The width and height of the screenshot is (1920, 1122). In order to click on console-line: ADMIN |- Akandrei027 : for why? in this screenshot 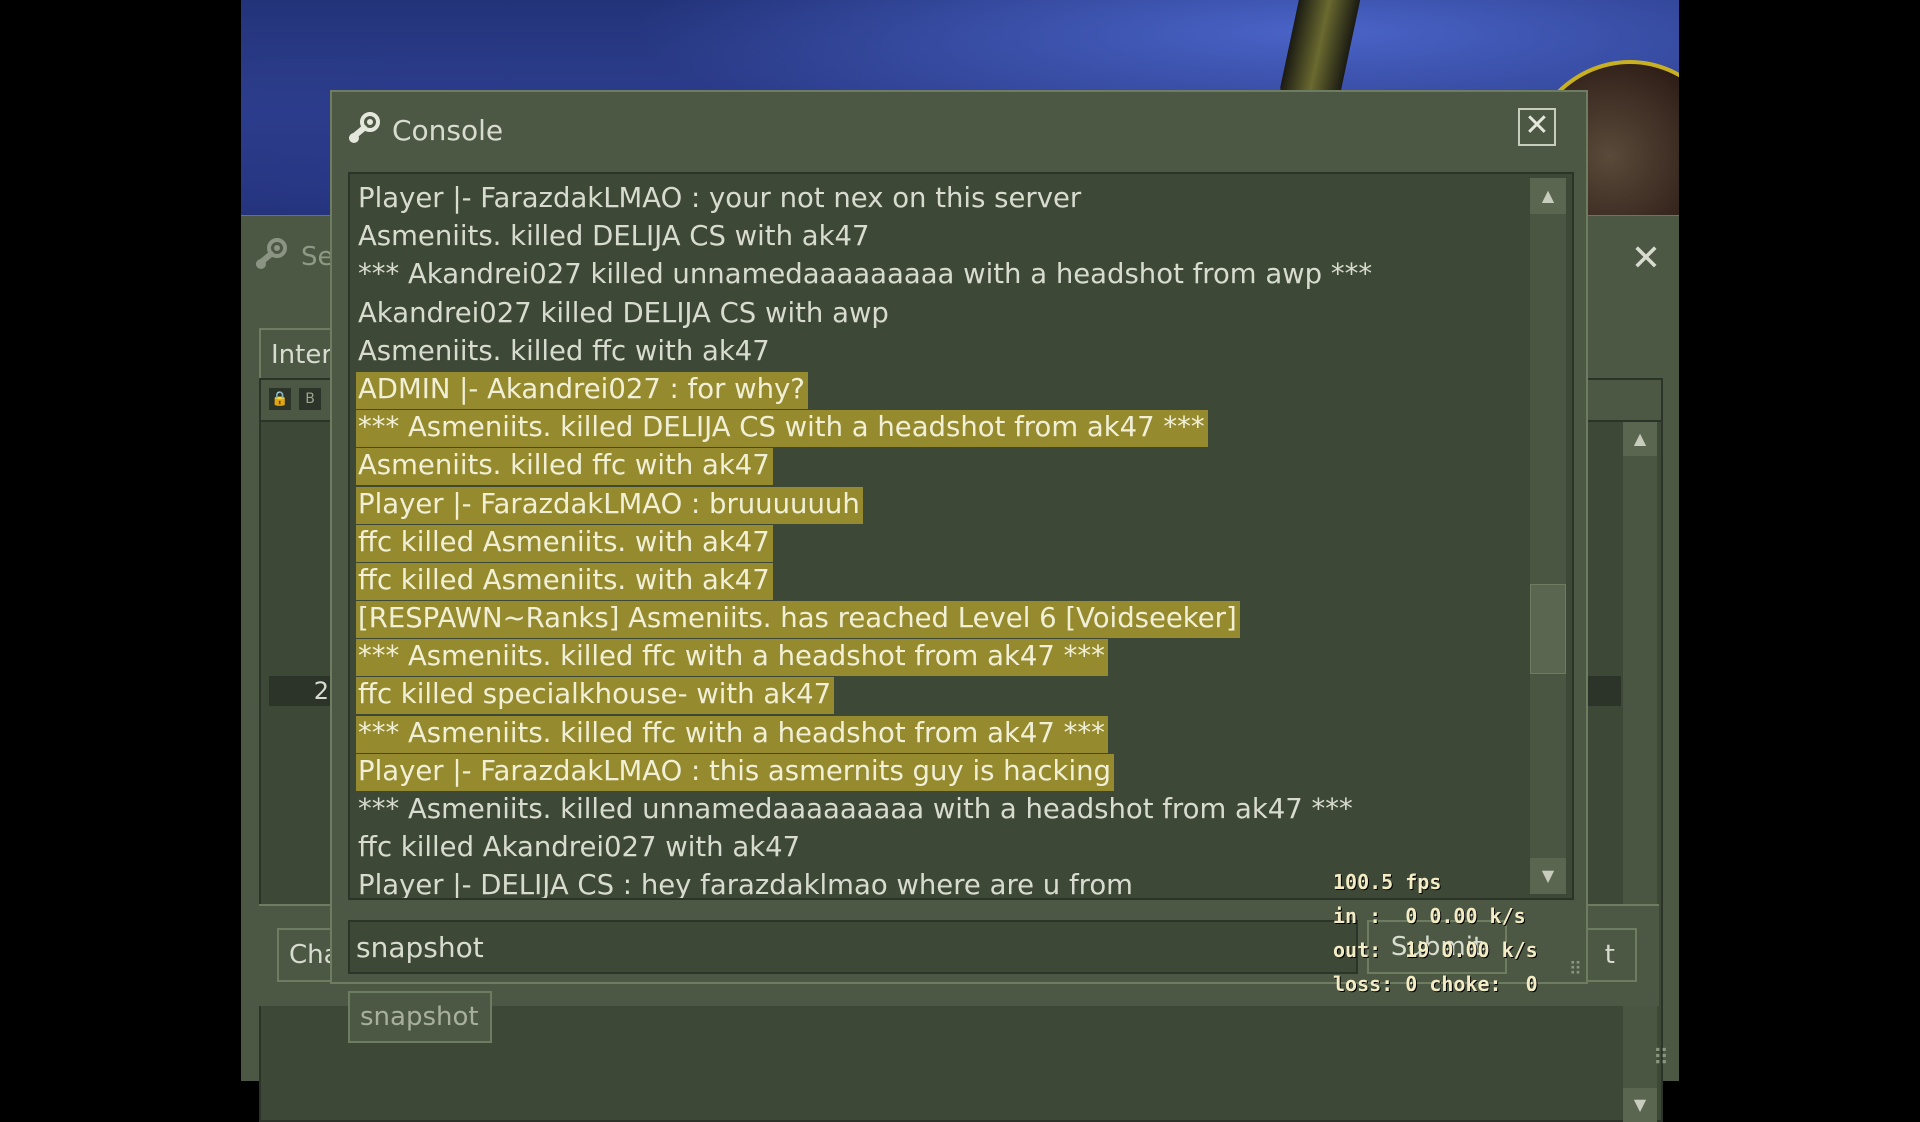, I will do `click(941, 391)`.